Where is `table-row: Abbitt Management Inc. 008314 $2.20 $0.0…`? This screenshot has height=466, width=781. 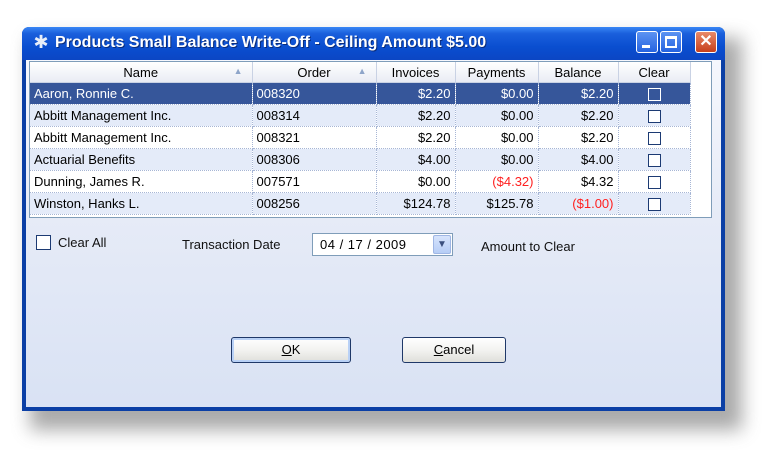
table-row: Abbitt Management Inc. 008314 $2.20 $0.0… is located at coordinates (360, 115).